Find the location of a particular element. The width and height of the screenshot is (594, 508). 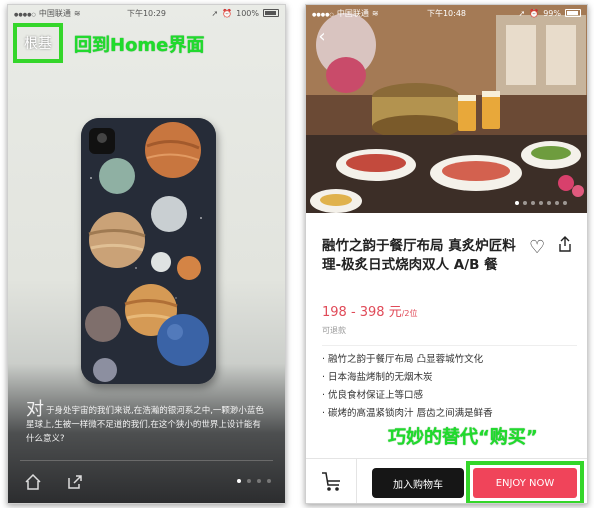

bottom-toolbar is located at coordinates (146, 483).